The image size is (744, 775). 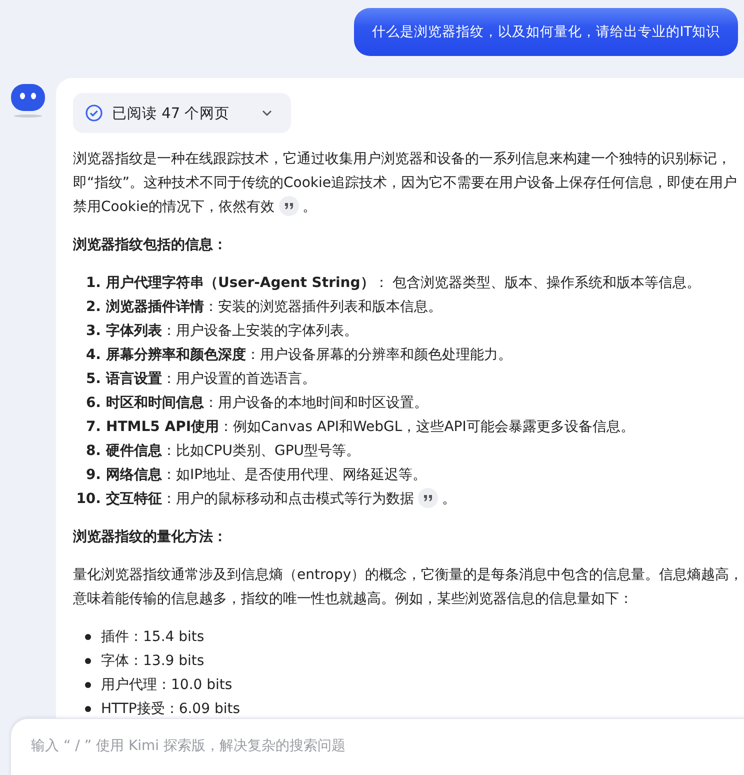 I want to click on list-item-text: 硬件信息：比如CPU类别、GPU型号等。, so click(x=233, y=451).